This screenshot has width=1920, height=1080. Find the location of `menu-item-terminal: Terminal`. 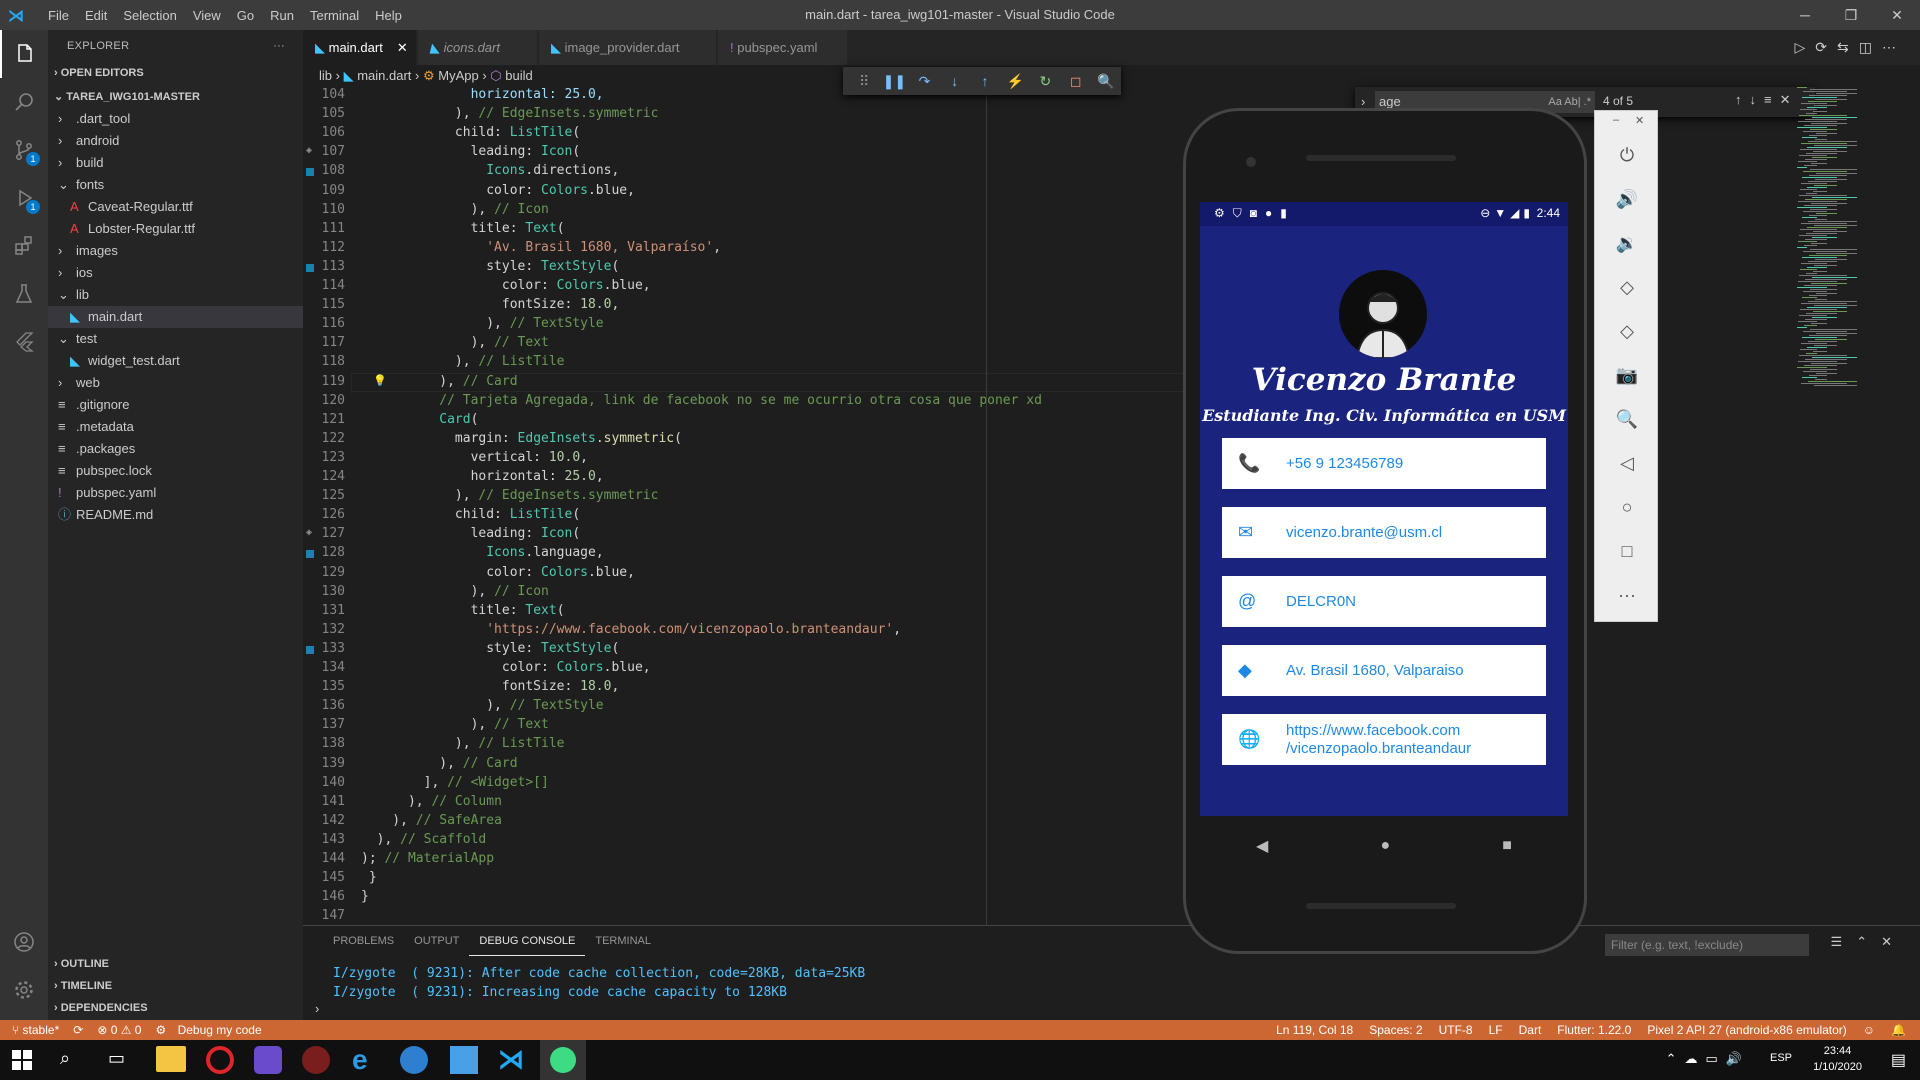

menu-item-terminal: Terminal is located at coordinates (334, 15).